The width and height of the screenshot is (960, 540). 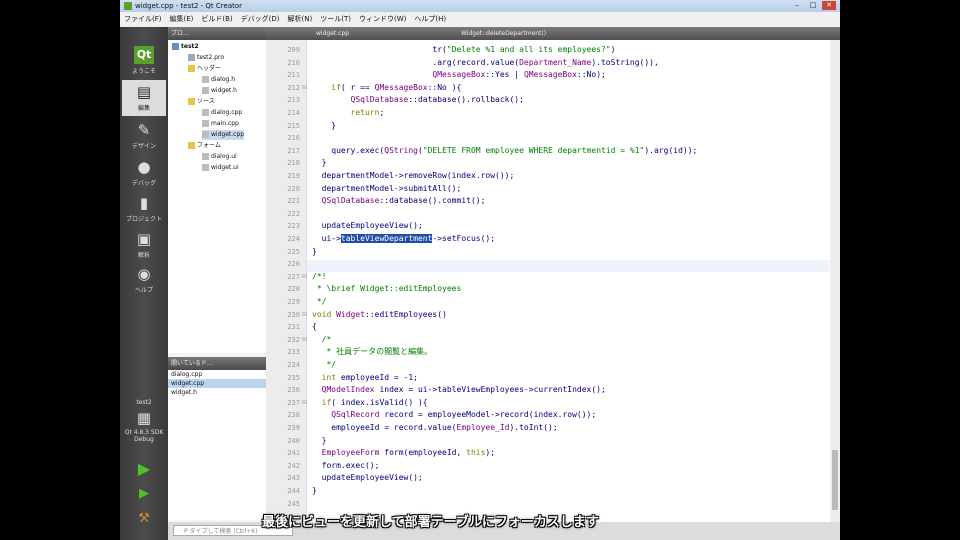 What do you see at coordinates (372, 352) in the screenshot?
I see `code-line: * 社員データの閲覧と編集。` at bounding box center [372, 352].